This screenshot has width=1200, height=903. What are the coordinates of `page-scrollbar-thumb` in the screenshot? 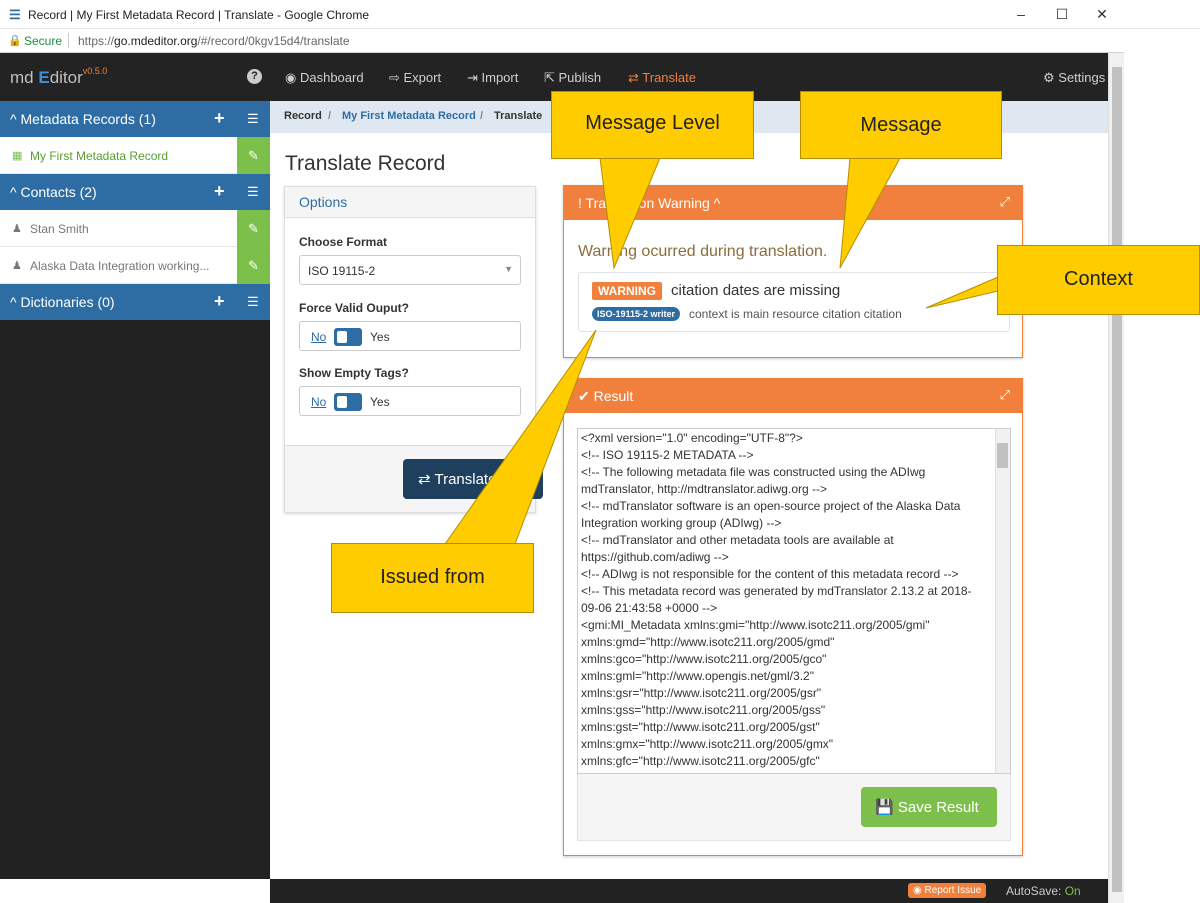 It's located at (1117, 479).